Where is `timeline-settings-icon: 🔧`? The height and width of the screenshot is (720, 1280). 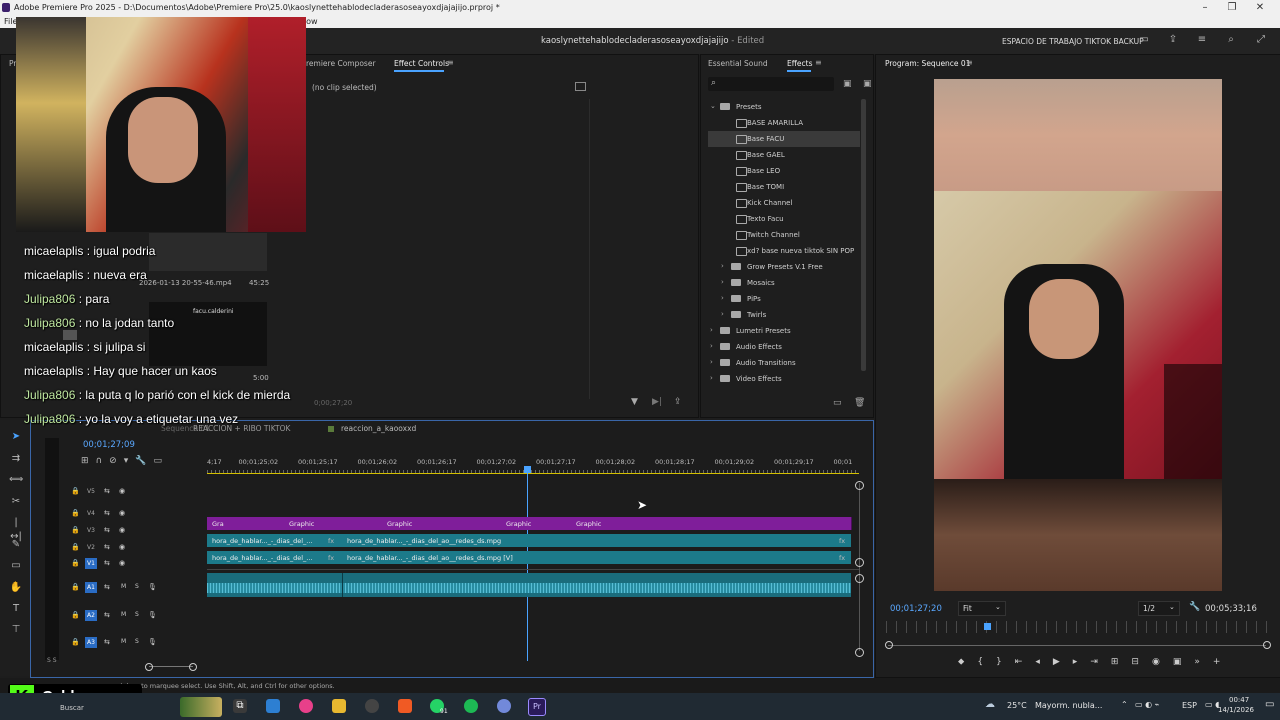
timeline-settings-icon: 🔧 is located at coordinates (144, 461).